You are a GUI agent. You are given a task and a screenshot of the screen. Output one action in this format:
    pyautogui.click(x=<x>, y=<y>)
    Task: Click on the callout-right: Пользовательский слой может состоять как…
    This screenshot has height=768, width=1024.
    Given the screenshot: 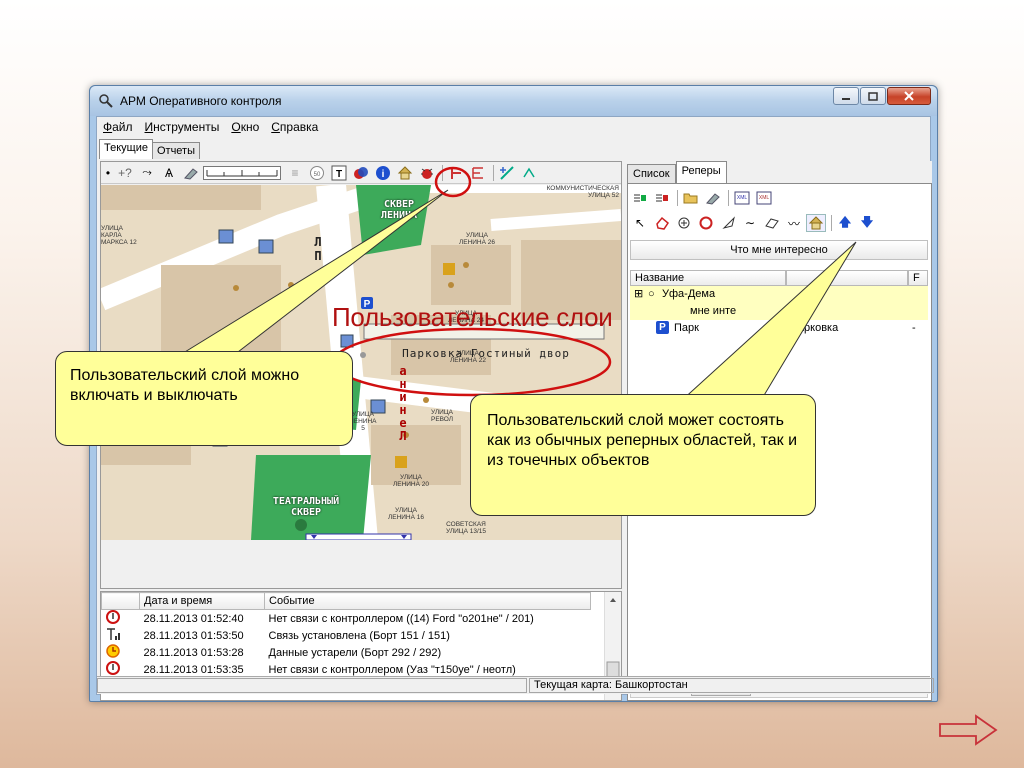 What is the action you would take?
    pyautogui.click(x=643, y=455)
    